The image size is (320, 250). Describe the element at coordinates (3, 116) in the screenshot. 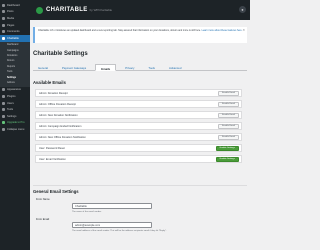

I see `settings-icon` at that location.